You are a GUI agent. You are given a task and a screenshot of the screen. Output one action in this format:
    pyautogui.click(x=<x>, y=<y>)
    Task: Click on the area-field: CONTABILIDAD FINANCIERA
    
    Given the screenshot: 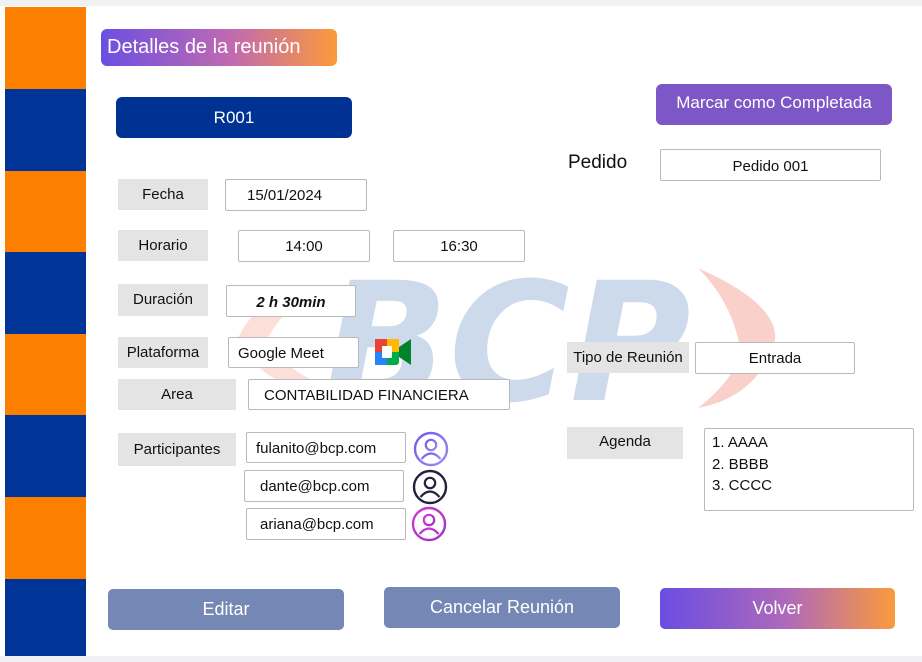 What is the action you would take?
    pyautogui.click(x=379, y=394)
    